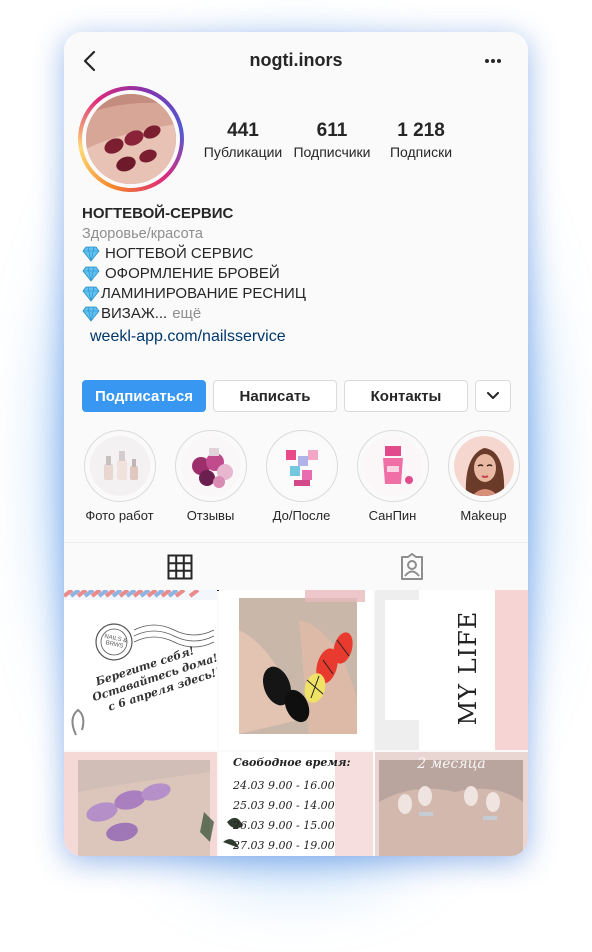  I want to click on post-schedule-line: 27.03 9.00 - 19.00, so click(284, 845).